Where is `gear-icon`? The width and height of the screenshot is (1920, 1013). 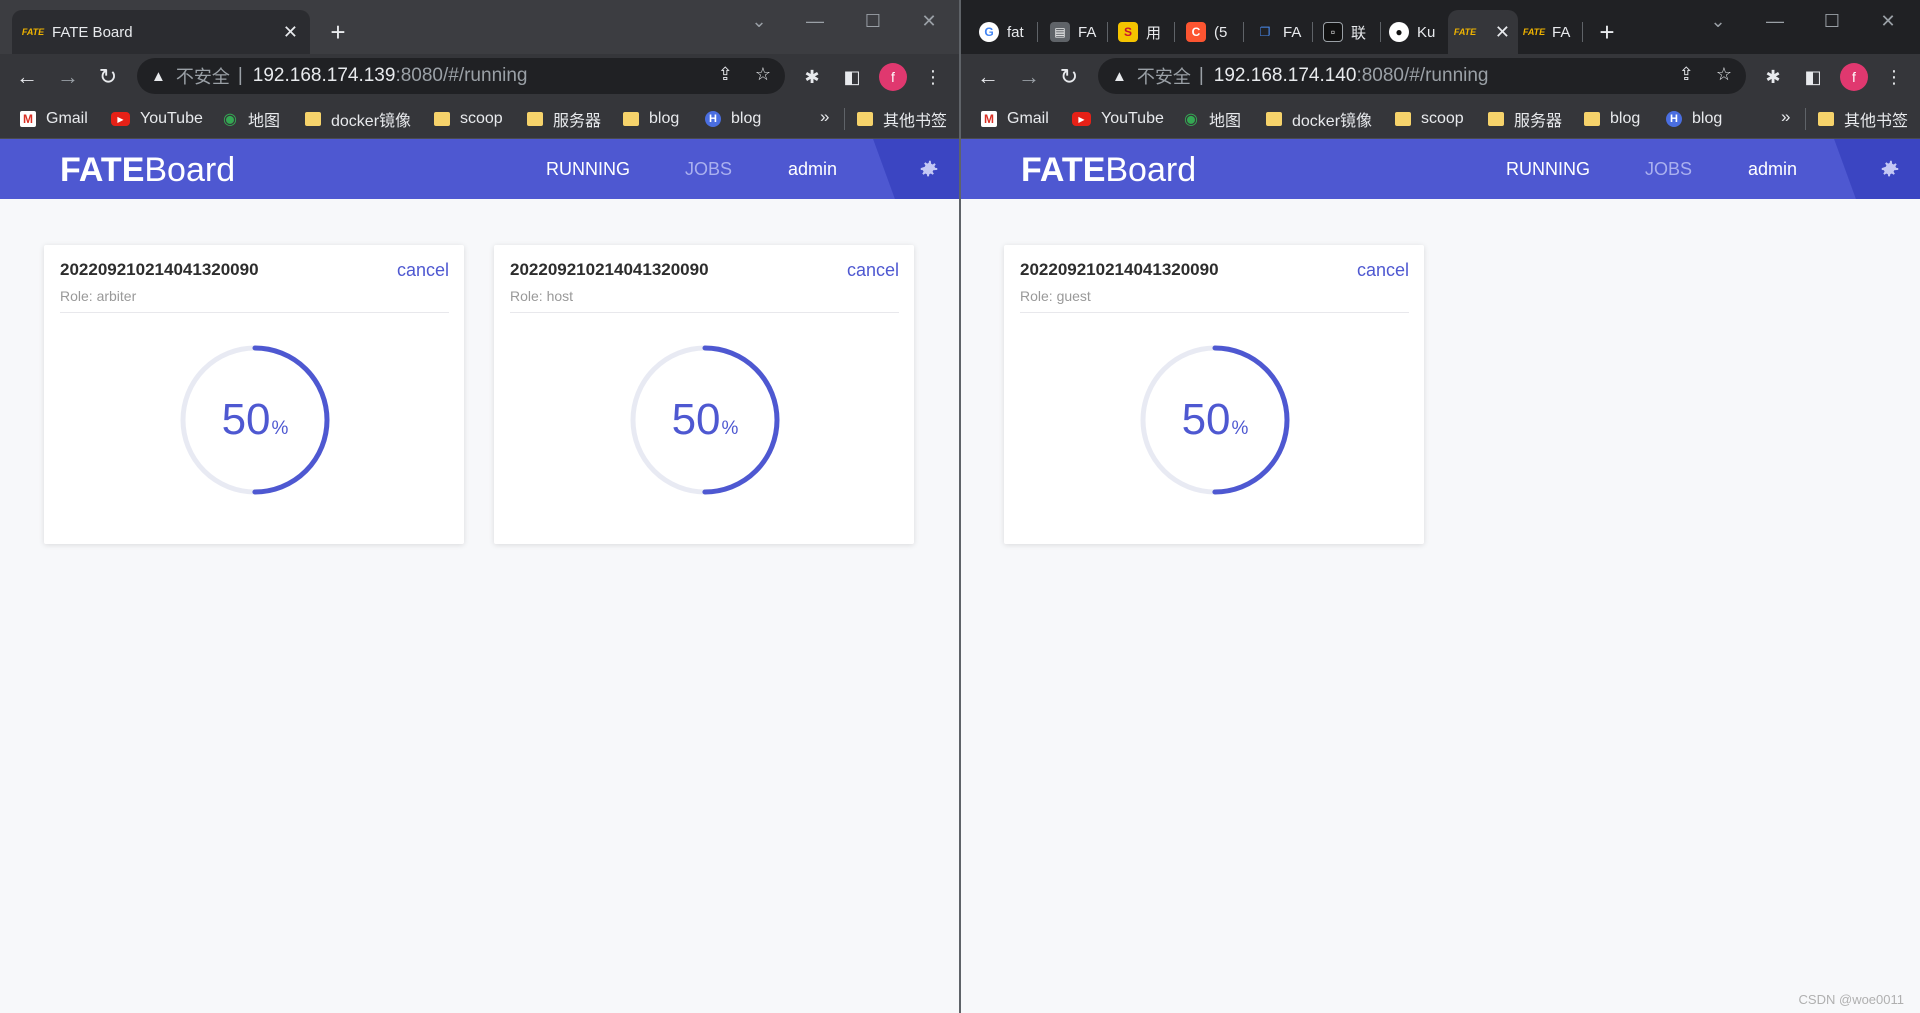
gear-icon is located at coordinates (929, 168).